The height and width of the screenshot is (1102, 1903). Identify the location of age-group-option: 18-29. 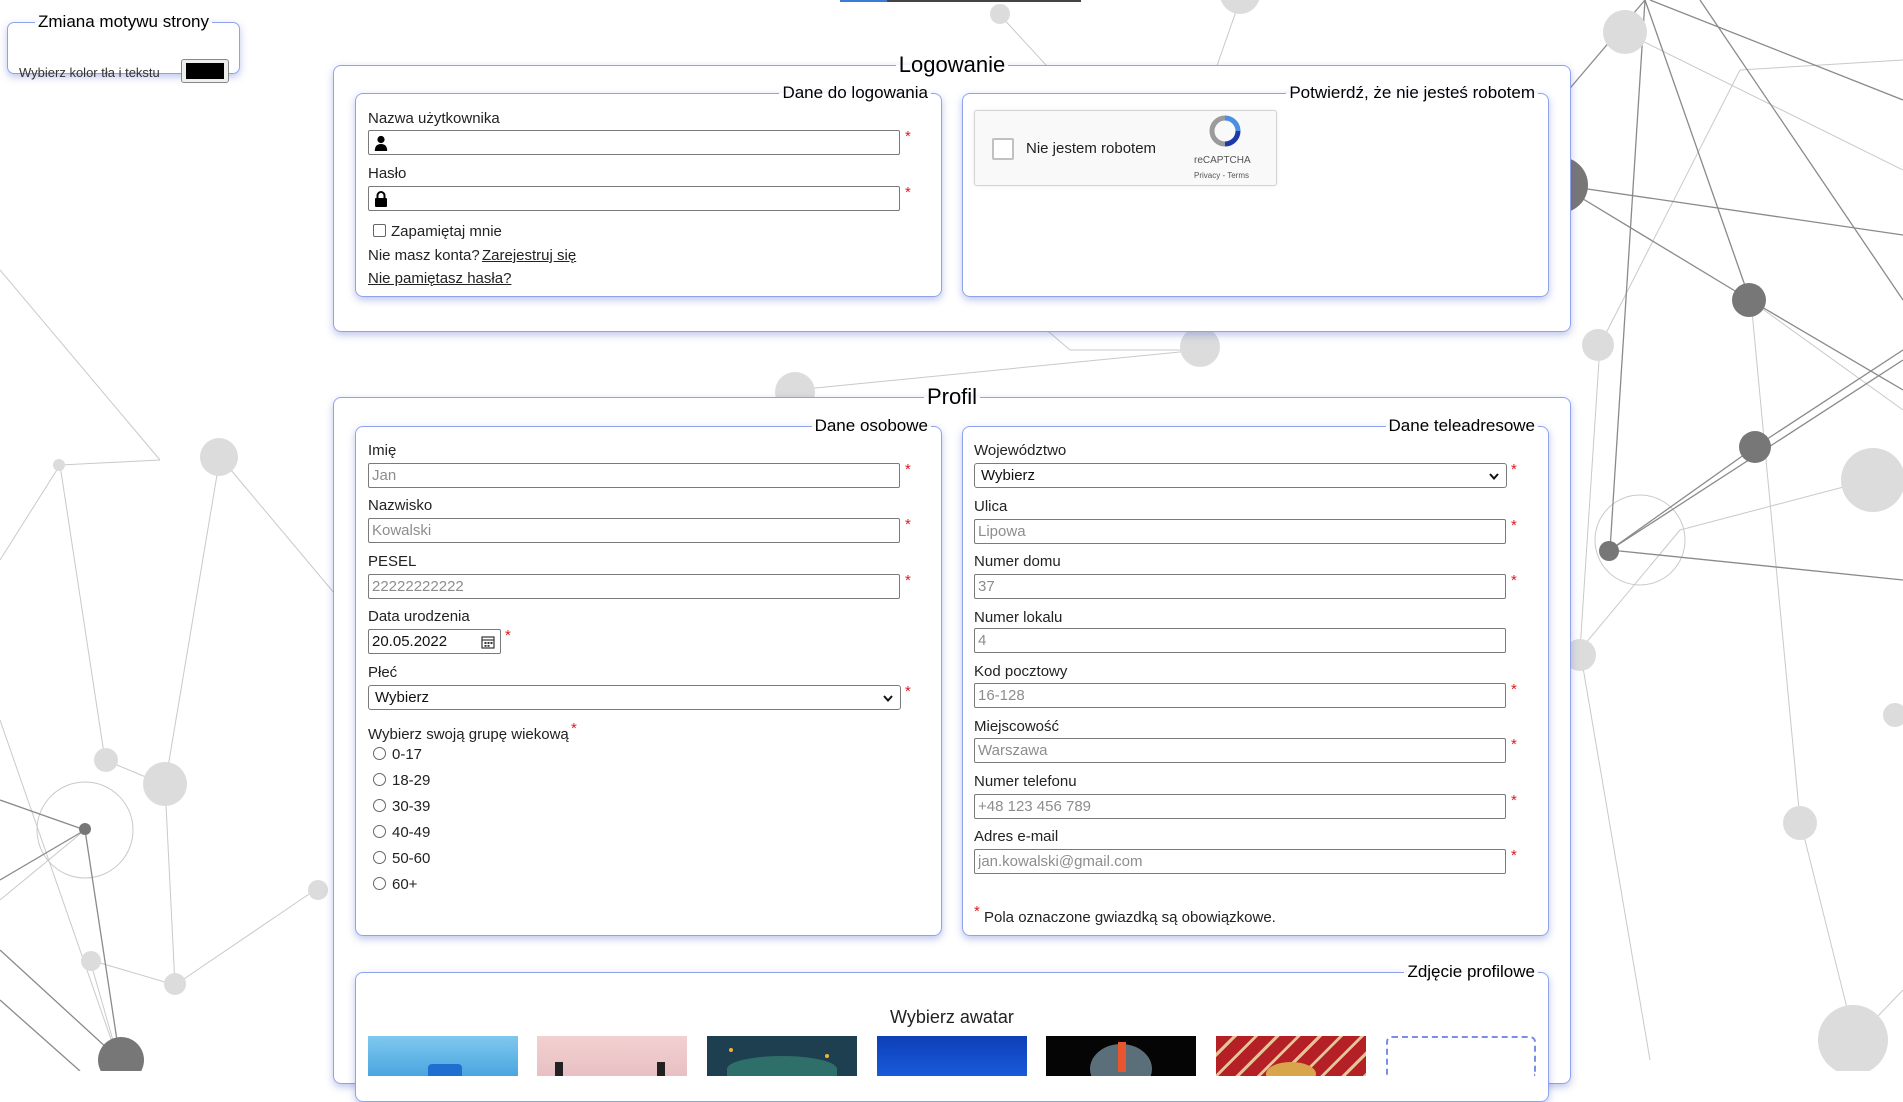
(401, 780).